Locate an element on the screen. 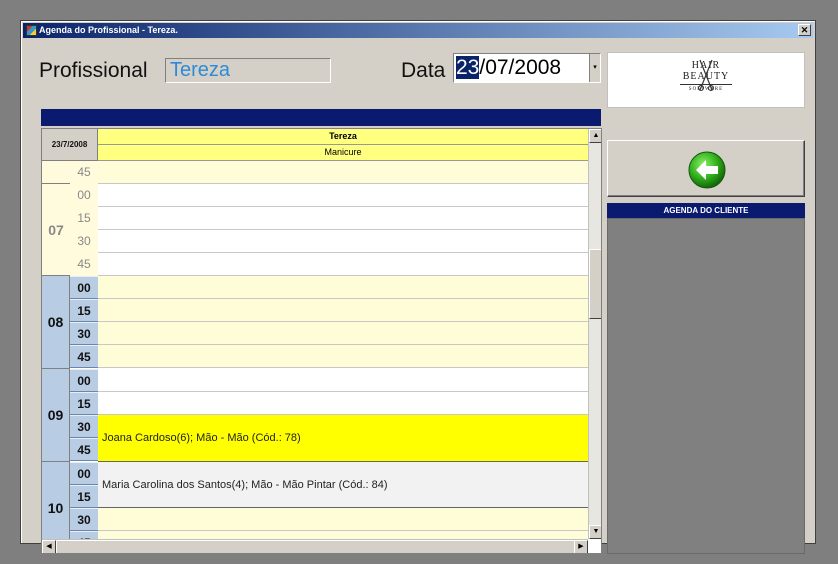 The height and width of the screenshot is (564, 838). hour-cell-07: 07 is located at coordinates (56, 230).